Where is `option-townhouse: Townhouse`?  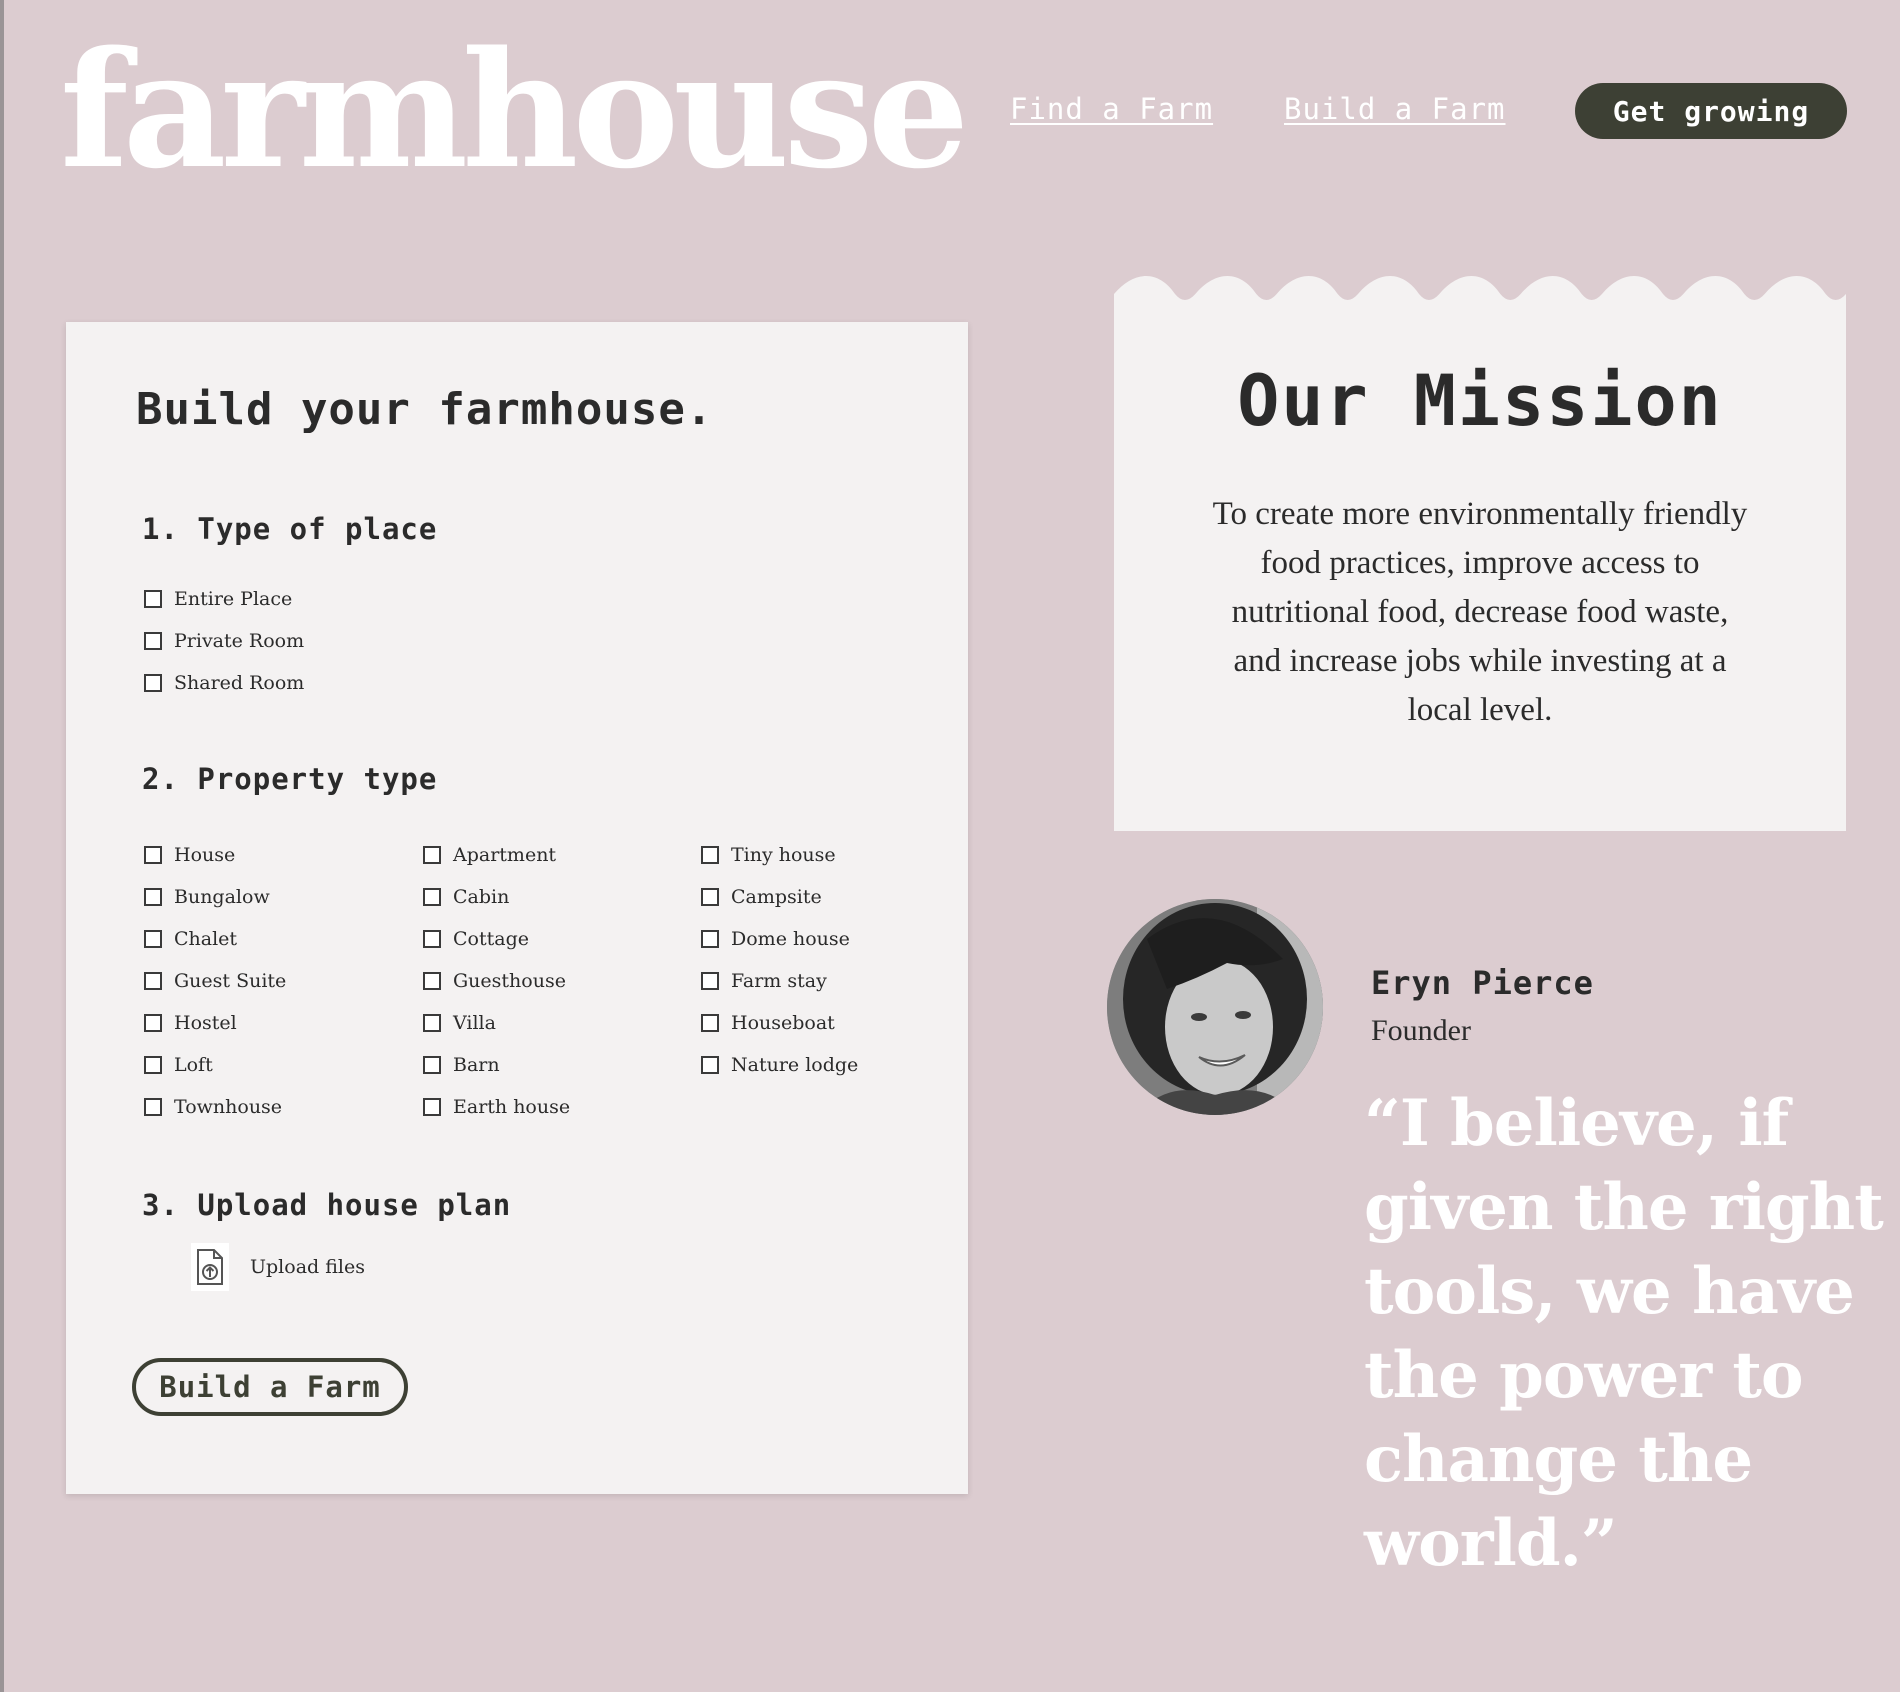
option-townhouse: Townhouse is located at coordinates (213, 1107).